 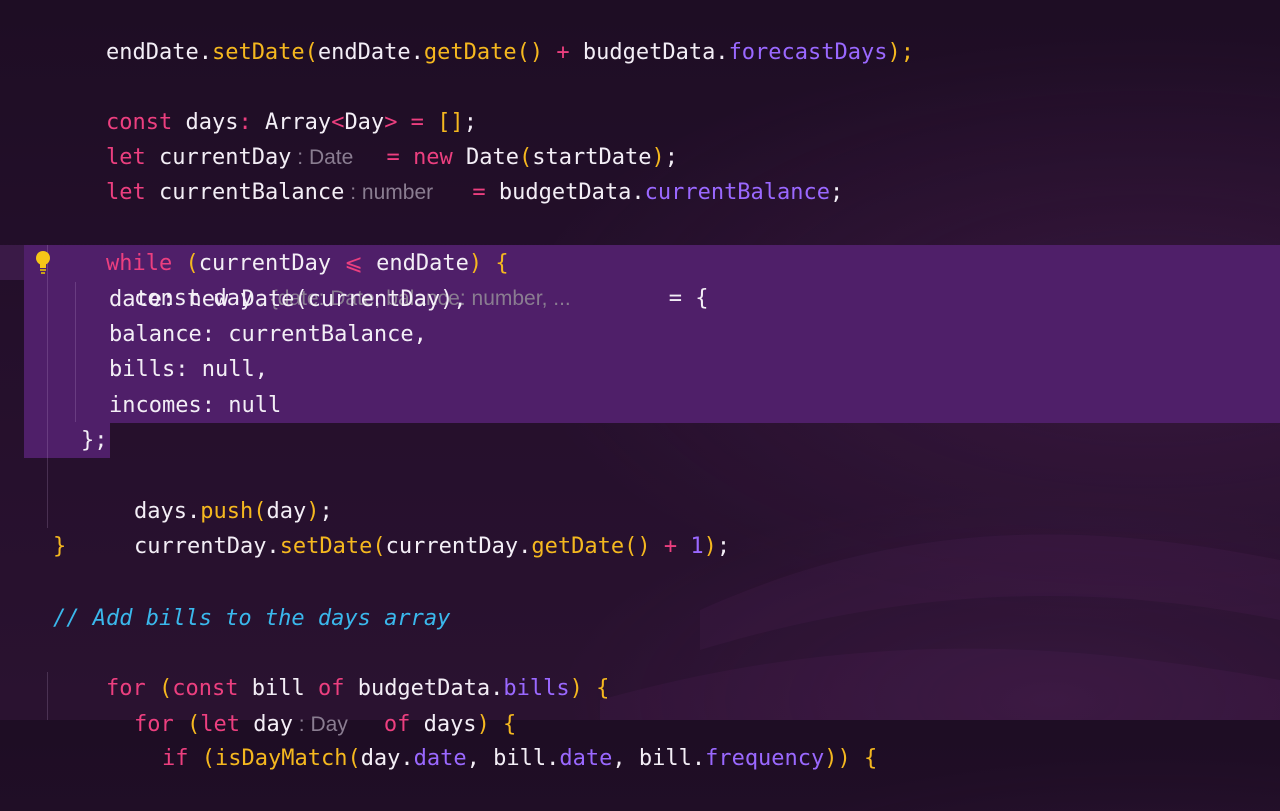 I want to click on code-token: );, so click(x=901, y=52).